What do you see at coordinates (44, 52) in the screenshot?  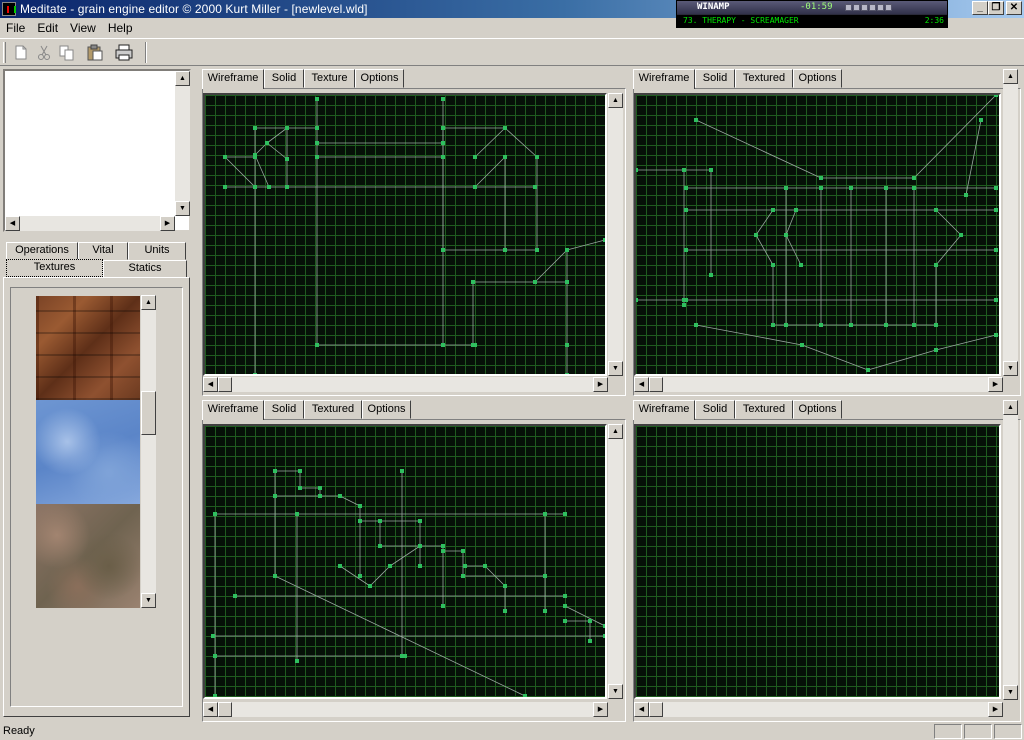 I see `cut-button` at bounding box center [44, 52].